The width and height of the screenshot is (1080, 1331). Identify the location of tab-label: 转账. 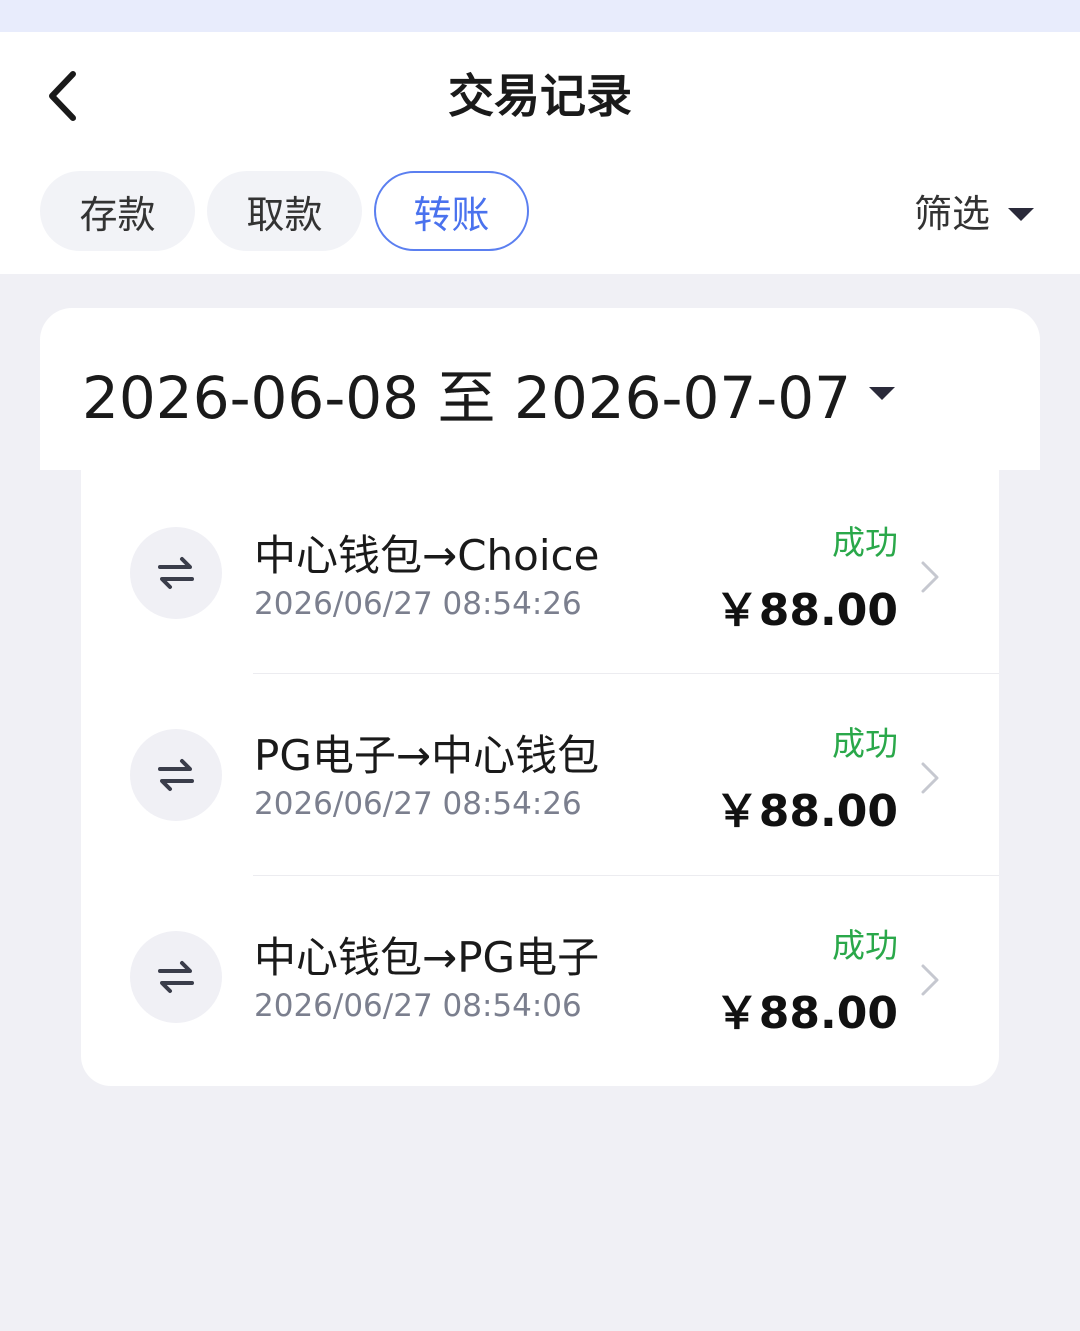
(451, 214).